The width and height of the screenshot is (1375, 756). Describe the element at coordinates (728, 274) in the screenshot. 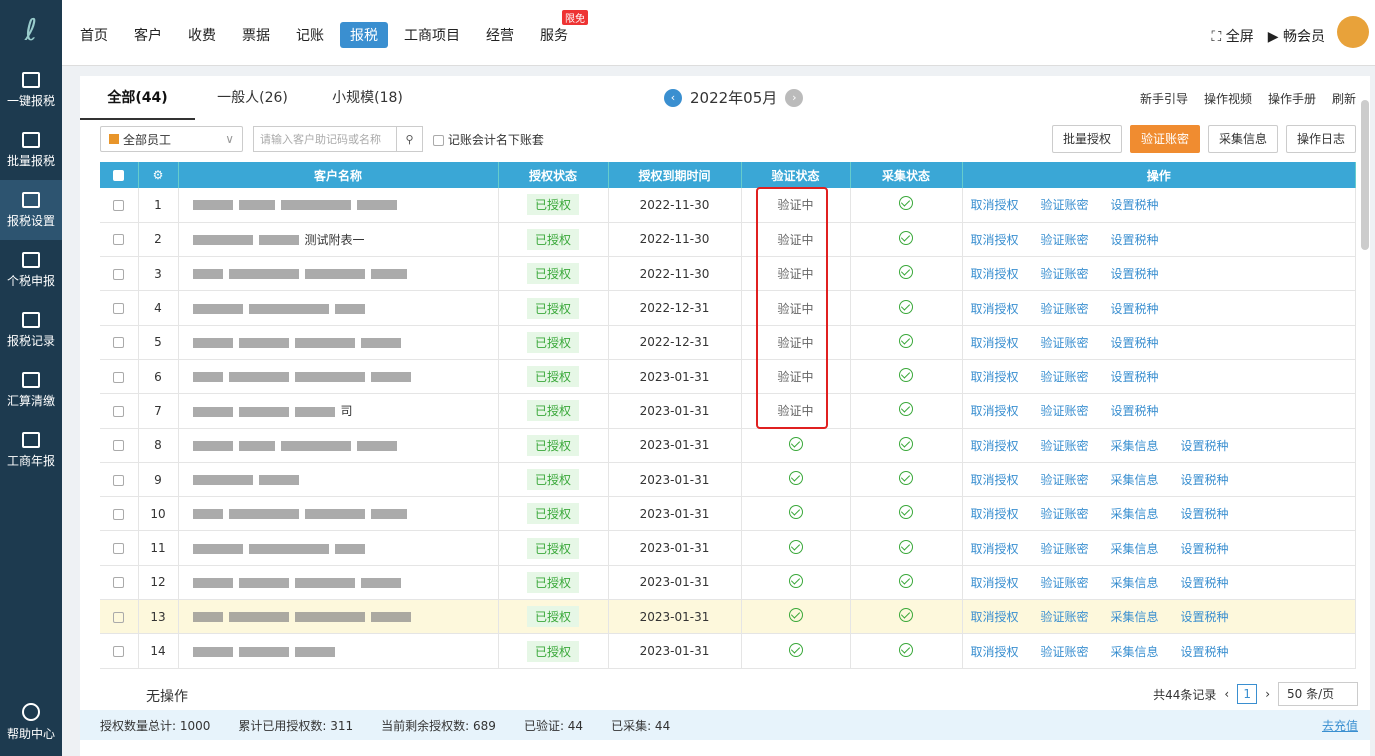

I see `table-row: 3 已授权 2022-11-30 验证中 取消授权 验证账密 设置税种` at that location.